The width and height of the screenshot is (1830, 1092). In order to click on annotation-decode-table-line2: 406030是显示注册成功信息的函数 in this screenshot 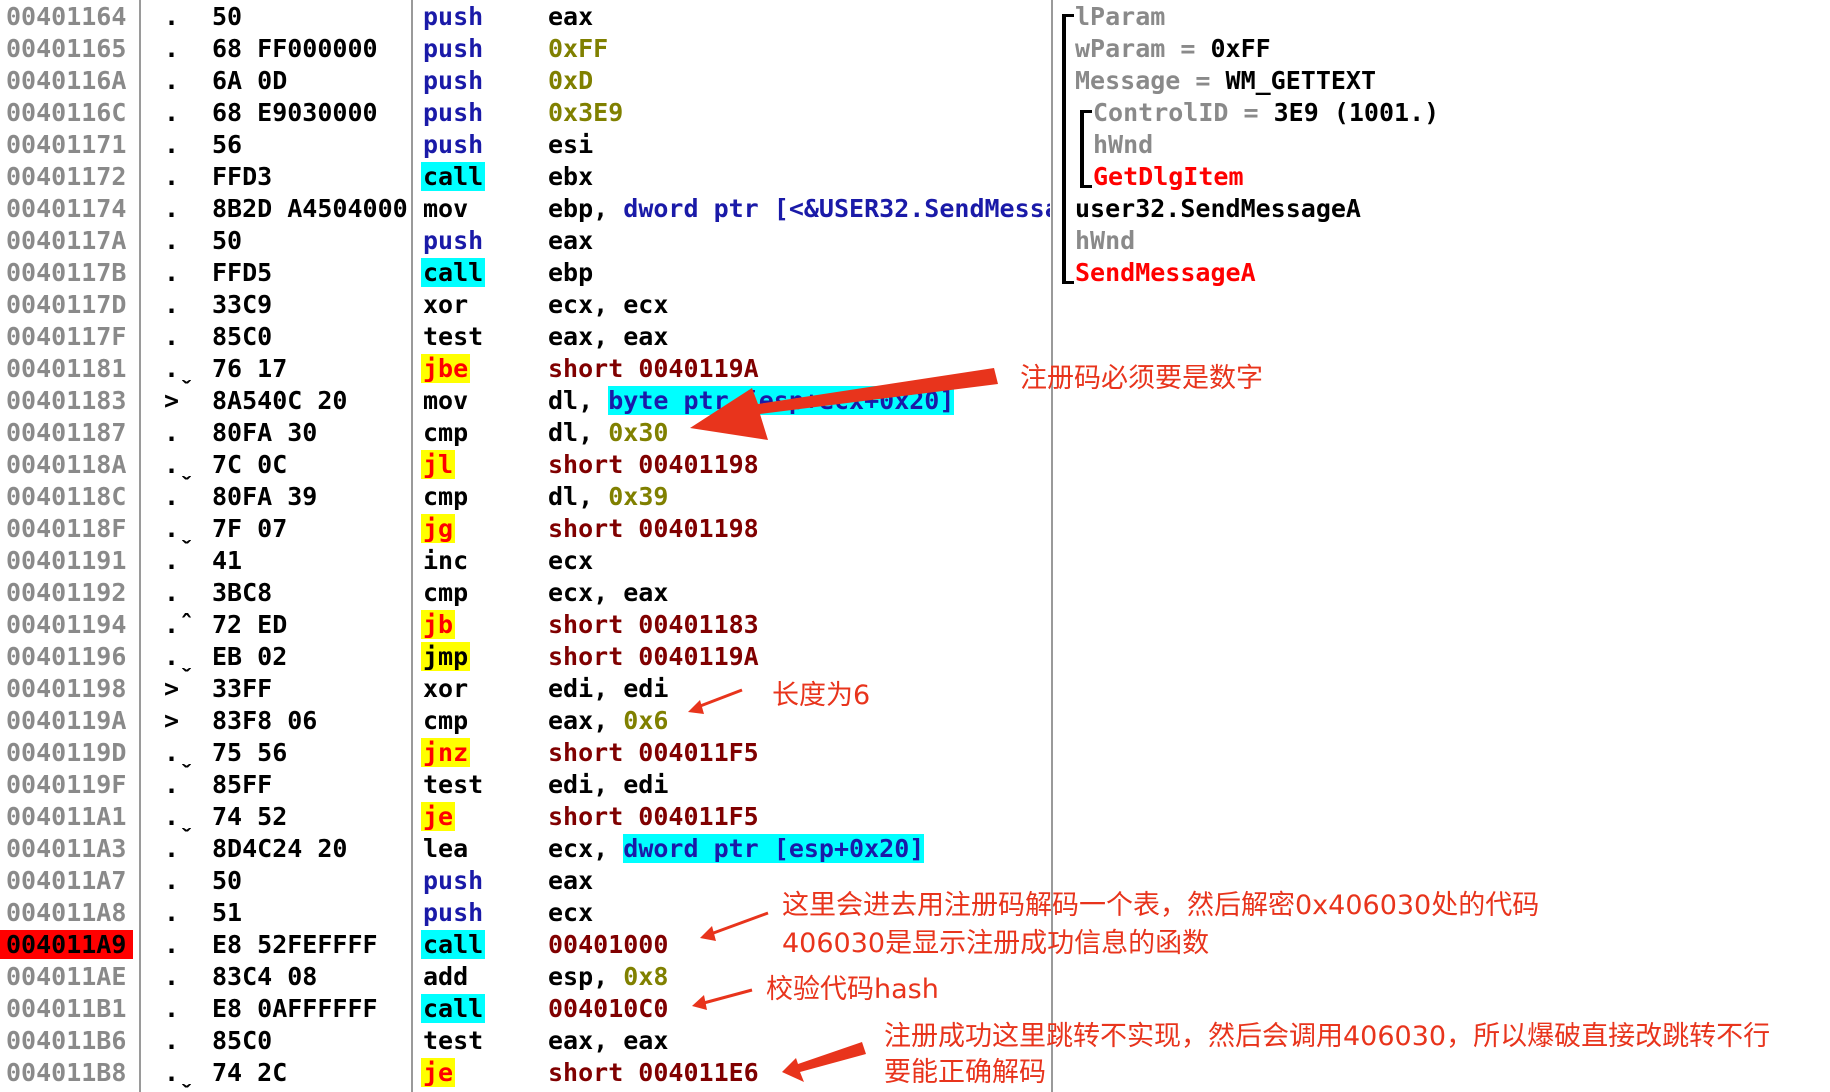, I will do `click(996, 943)`.